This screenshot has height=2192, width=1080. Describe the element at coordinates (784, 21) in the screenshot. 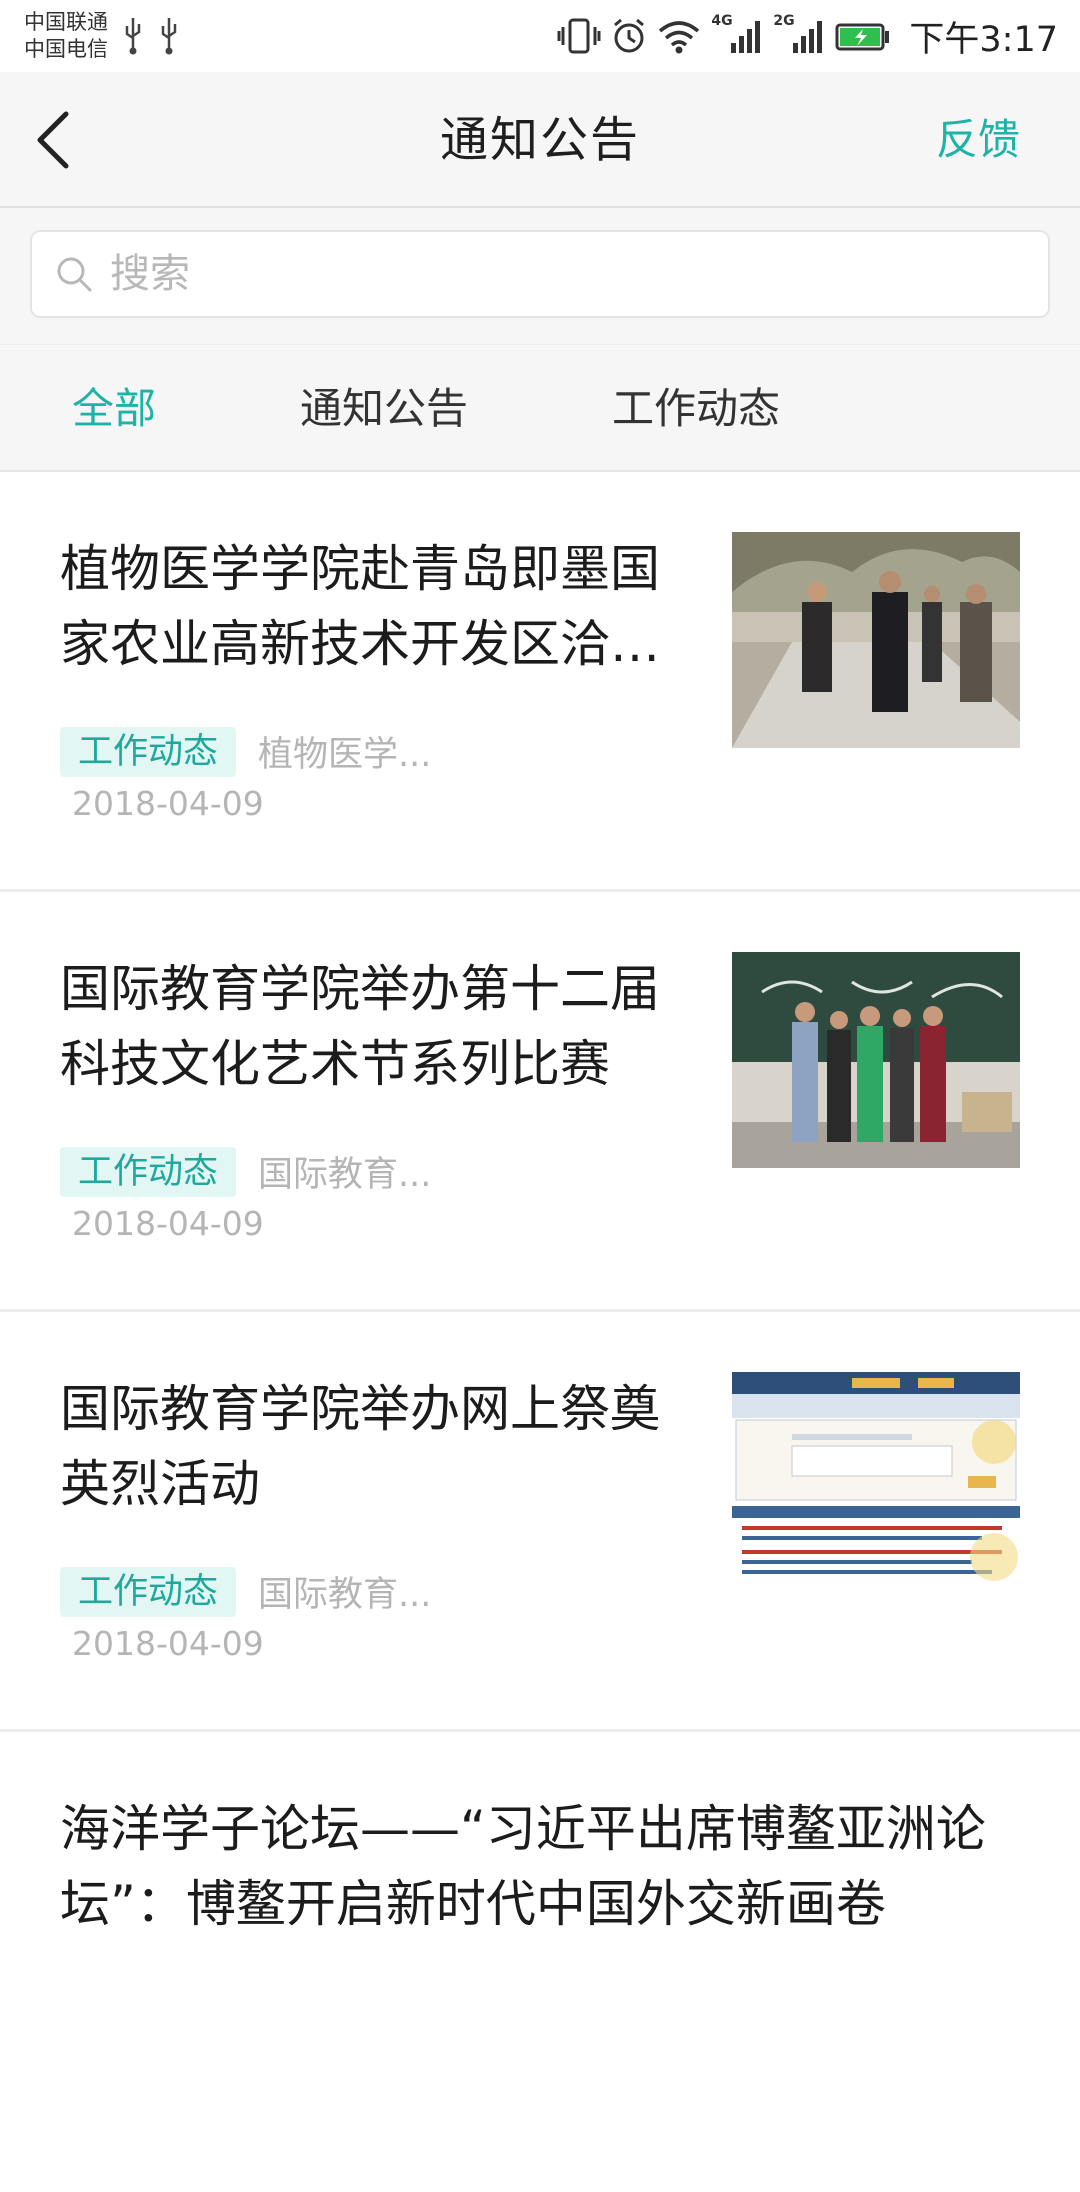

I see `network-type-2: 2G` at that location.